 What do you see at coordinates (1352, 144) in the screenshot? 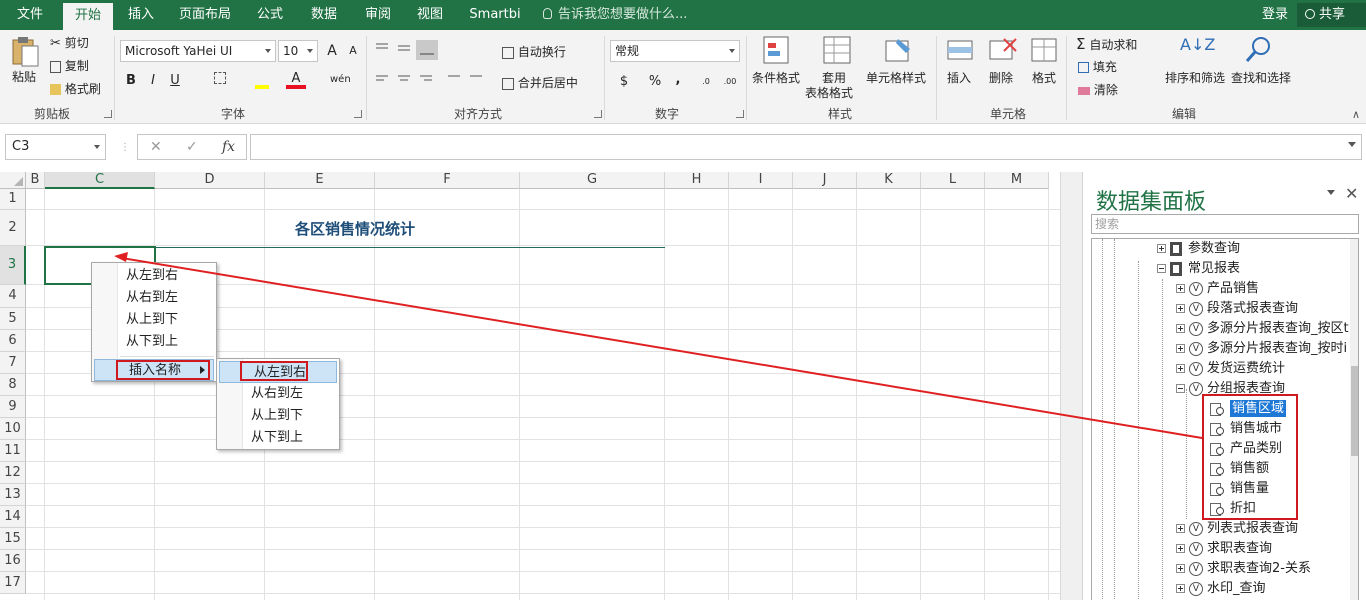
I see `expand-formula-icon` at bounding box center [1352, 144].